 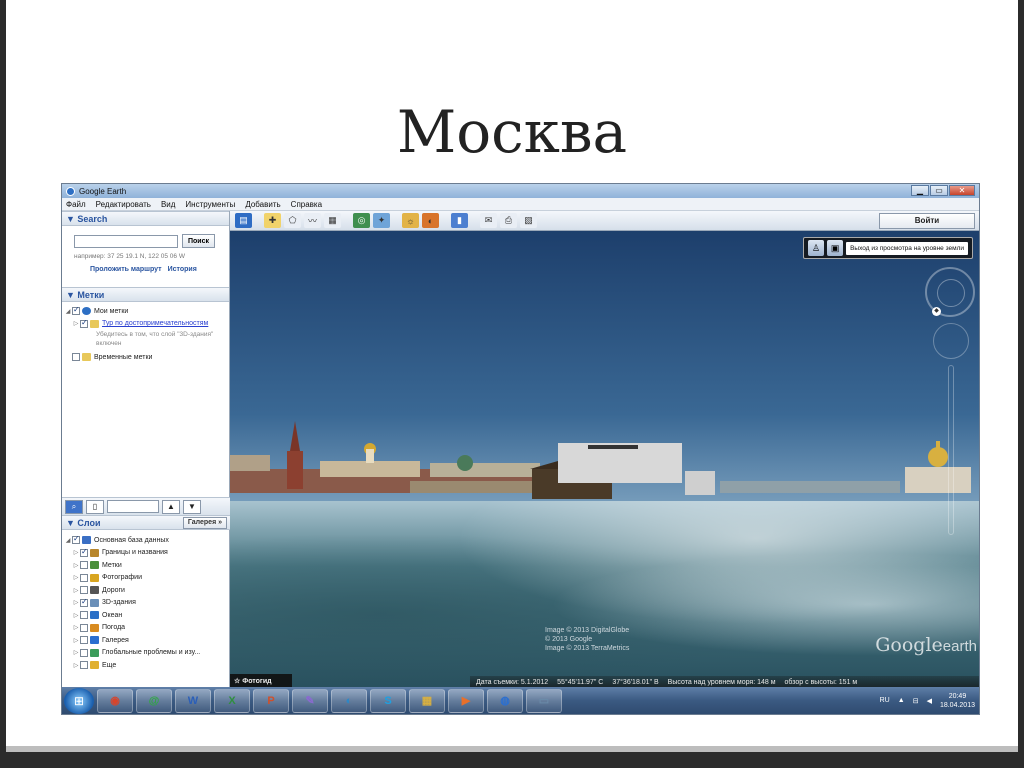 What do you see at coordinates (939, 190) in the screenshot?
I see `maximize-button: ▭` at bounding box center [939, 190].